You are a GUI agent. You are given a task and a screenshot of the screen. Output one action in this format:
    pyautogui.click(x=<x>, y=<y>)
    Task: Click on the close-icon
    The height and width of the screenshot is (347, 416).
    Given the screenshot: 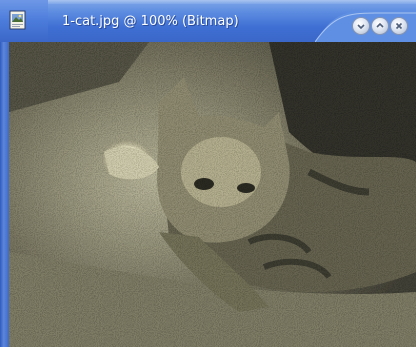 What is the action you would take?
    pyautogui.click(x=399, y=26)
    